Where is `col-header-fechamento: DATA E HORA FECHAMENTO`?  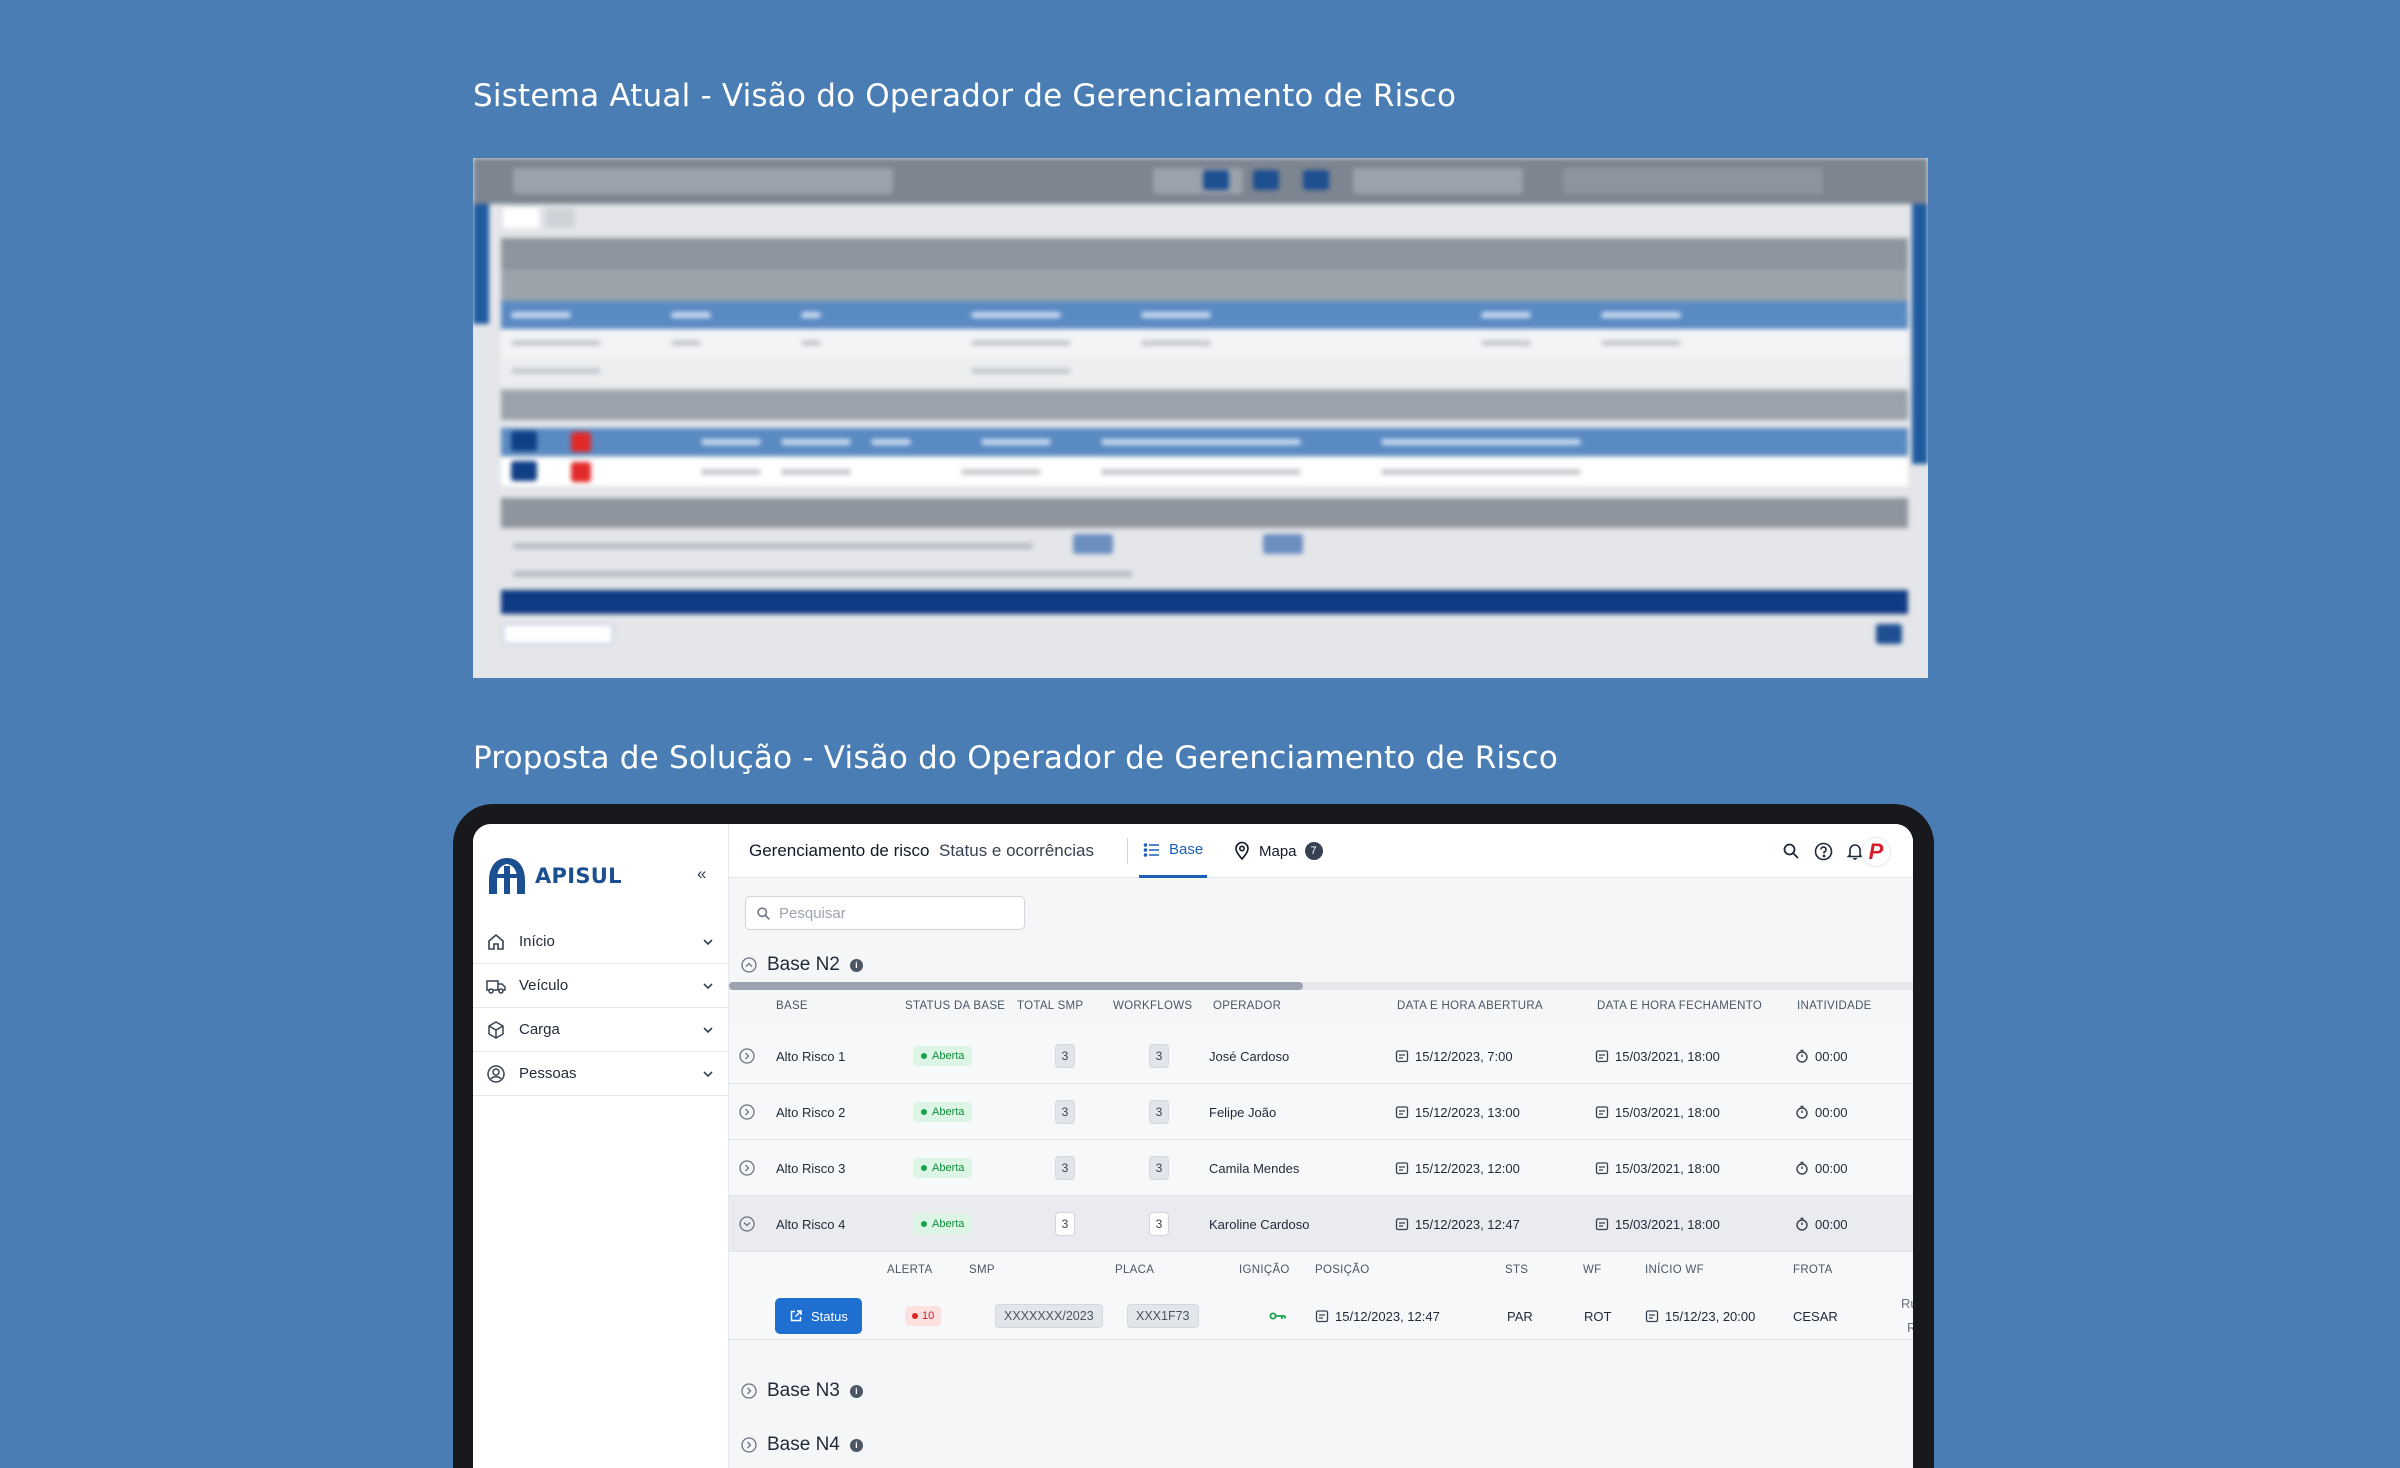
col-header-fechamento: DATA E HORA FECHAMENTO is located at coordinates (1679, 1006).